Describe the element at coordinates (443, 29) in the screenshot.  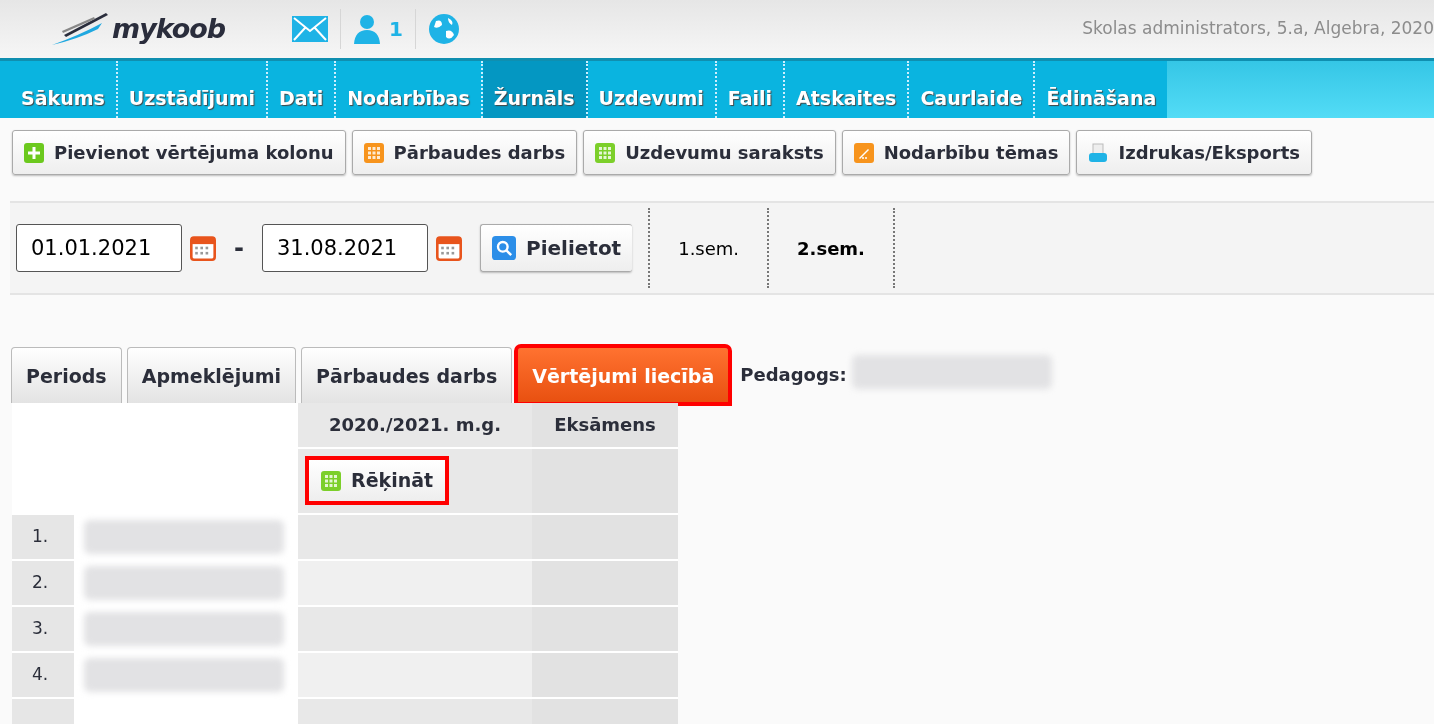
I see `globe-icon` at that location.